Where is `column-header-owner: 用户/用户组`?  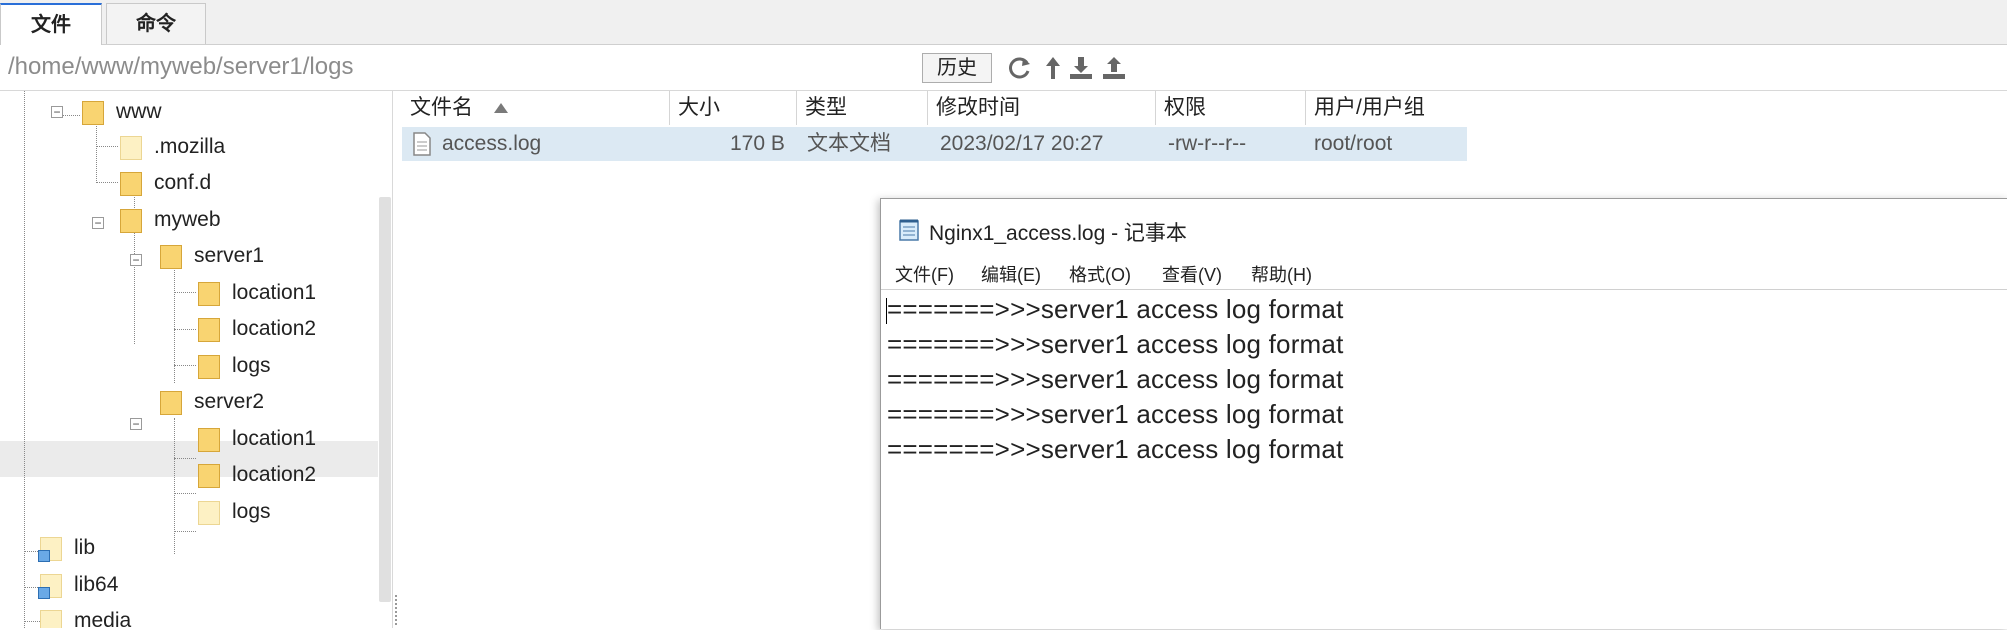
column-header-owner: 用户/用户组 is located at coordinates (1386, 108).